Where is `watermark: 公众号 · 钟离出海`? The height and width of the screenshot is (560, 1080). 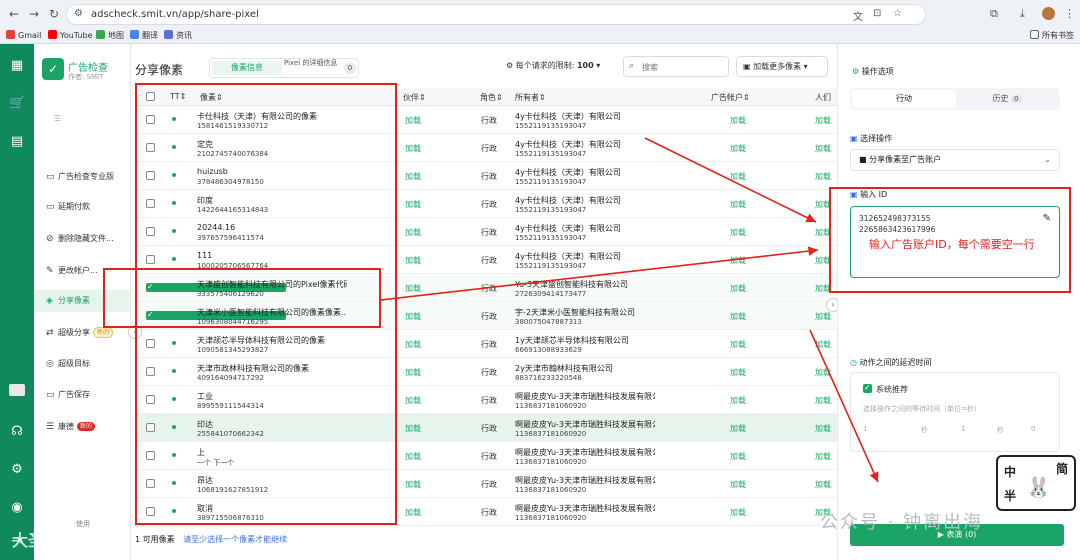 watermark: 公众号 · 钟离出海 is located at coordinates (902, 522).